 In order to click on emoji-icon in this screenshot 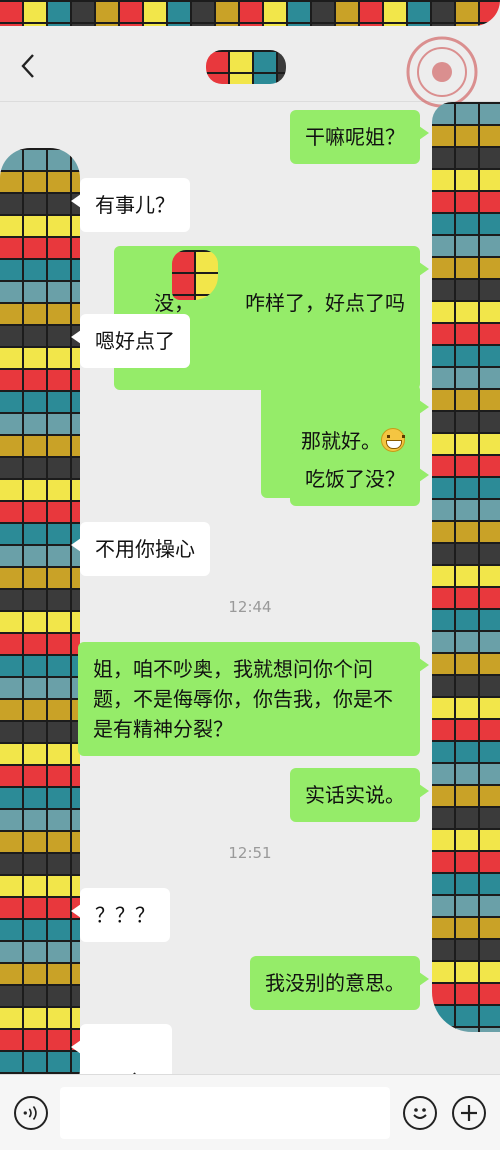, I will do `click(420, 1113)`.